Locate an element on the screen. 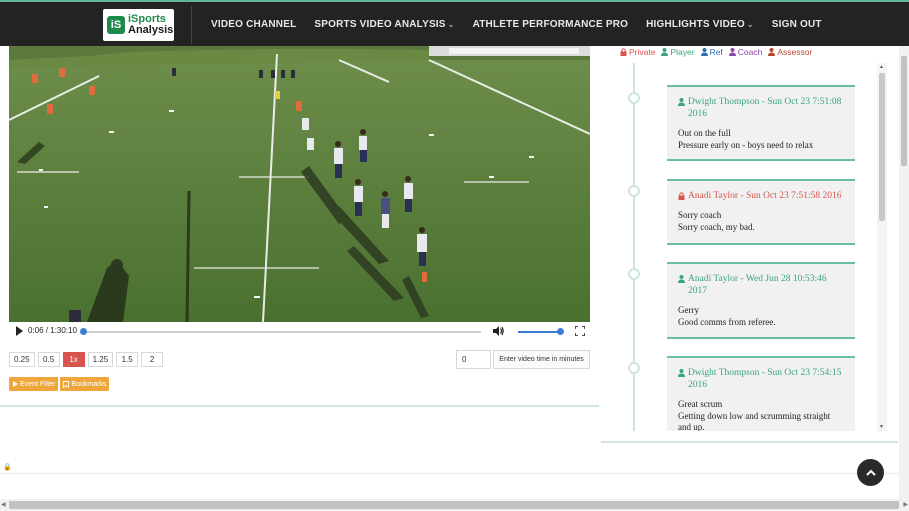 The image size is (909, 511). chevron-up-icon is located at coordinates (870, 472).